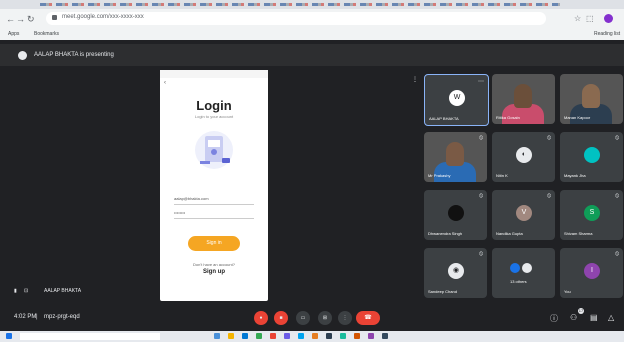 Image resolution: width=624 pixels, height=342 pixels. What do you see at coordinates (20, 19) in the screenshot?
I see `forward-icon: →` at bounding box center [20, 19].